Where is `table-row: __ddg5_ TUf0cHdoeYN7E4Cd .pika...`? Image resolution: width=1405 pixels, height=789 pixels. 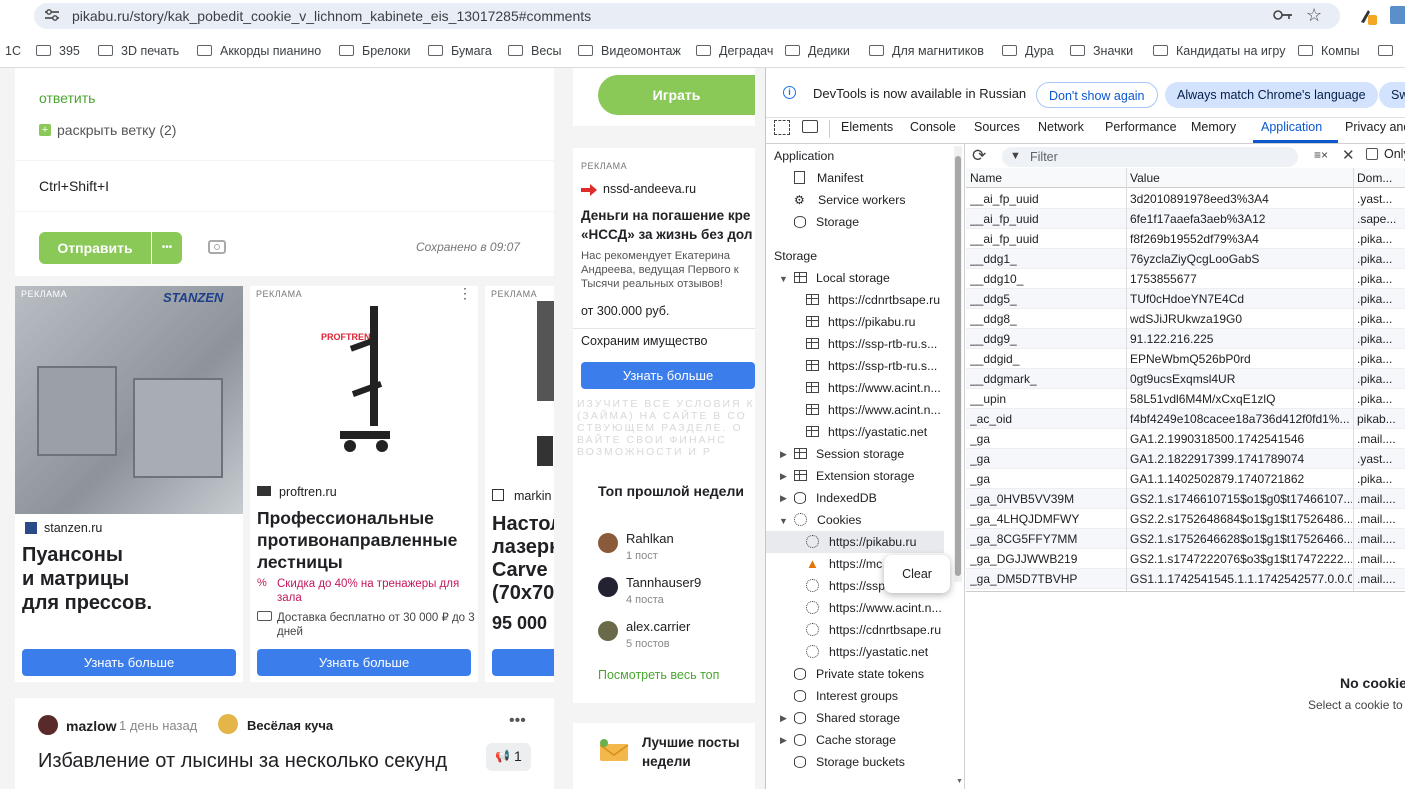
table-row: __ddg5_ TUf0cHdoeYN7E4Cd .pika... is located at coordinates (1185, 299).